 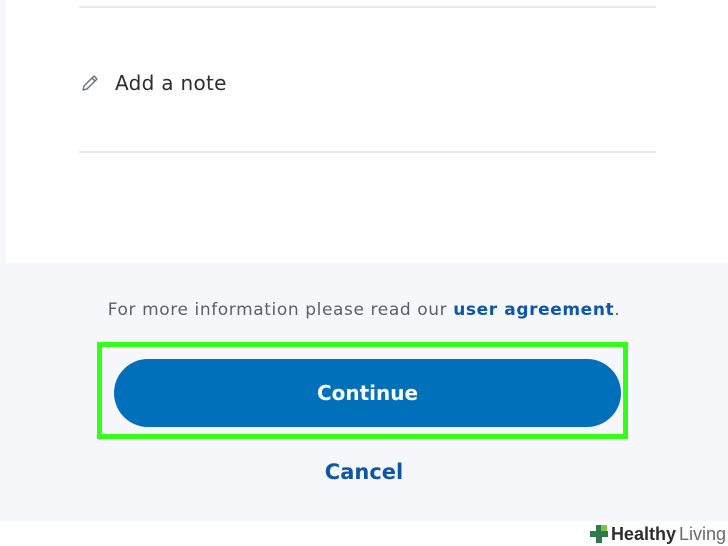 What do you see at coordinates (598, 534) in the screenshot?
I see `cross-logo-icon` at bounding box center [598, 534].